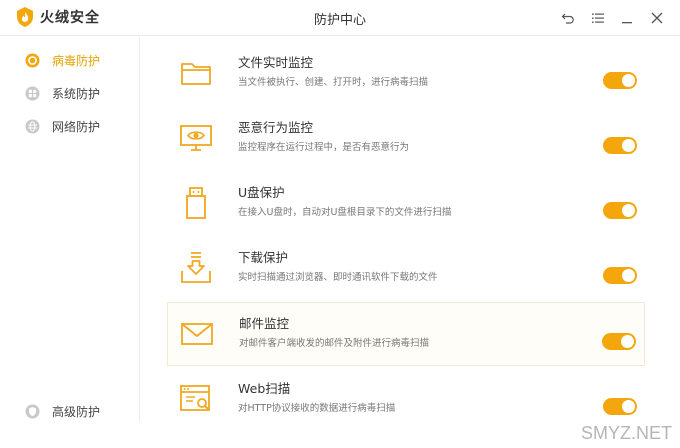 The width and height of the screenshot is (680, 448). What do you see at coordinates (263, 257) in the screenshot?
I see `protection-title: 下载保护` at bounding box center [263, 257].